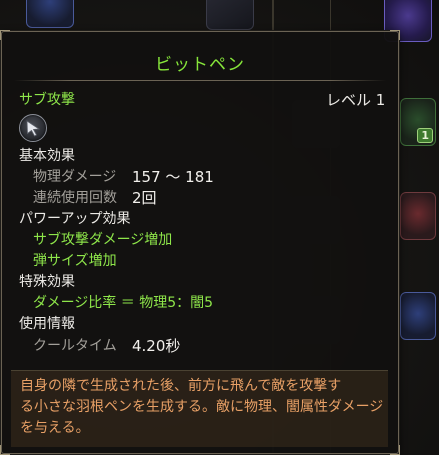 Image resolution: width=439 pixels, height=455 pixels. Describe the element at coordinates (75, 219) in the screenshot. I see `powerup-effects-heading: パワーアップ効果` at that location.